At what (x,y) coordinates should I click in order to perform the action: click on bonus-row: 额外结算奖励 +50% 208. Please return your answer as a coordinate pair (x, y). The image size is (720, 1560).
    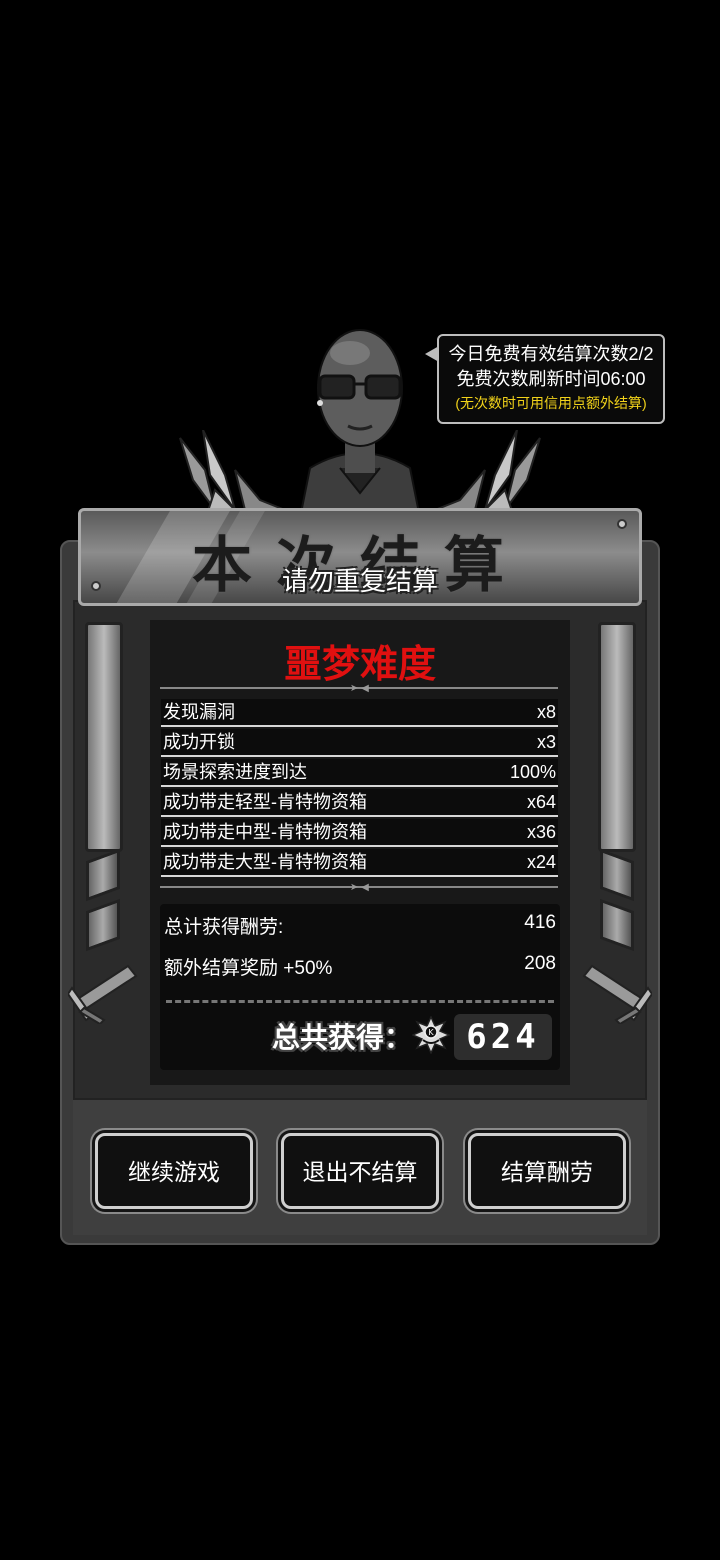
    Looking at the image, I should click on (360, 966).